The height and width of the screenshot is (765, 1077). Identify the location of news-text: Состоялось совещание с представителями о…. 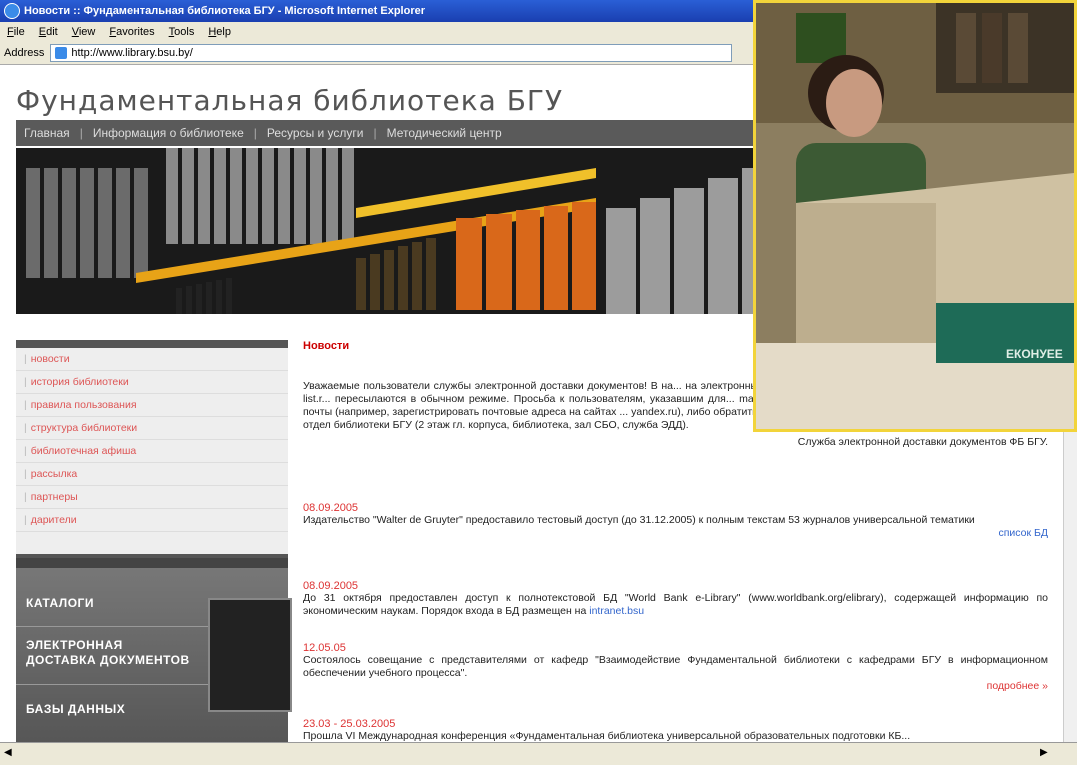
(675, 666).